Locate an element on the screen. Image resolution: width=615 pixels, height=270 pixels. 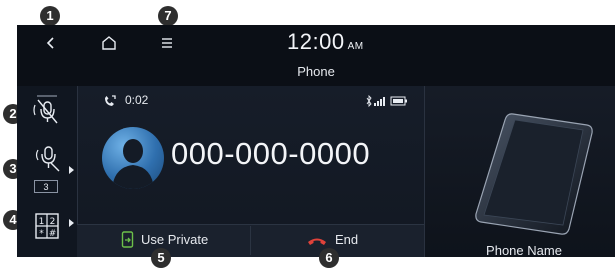
home-icon is located at coordinates (109, 43).